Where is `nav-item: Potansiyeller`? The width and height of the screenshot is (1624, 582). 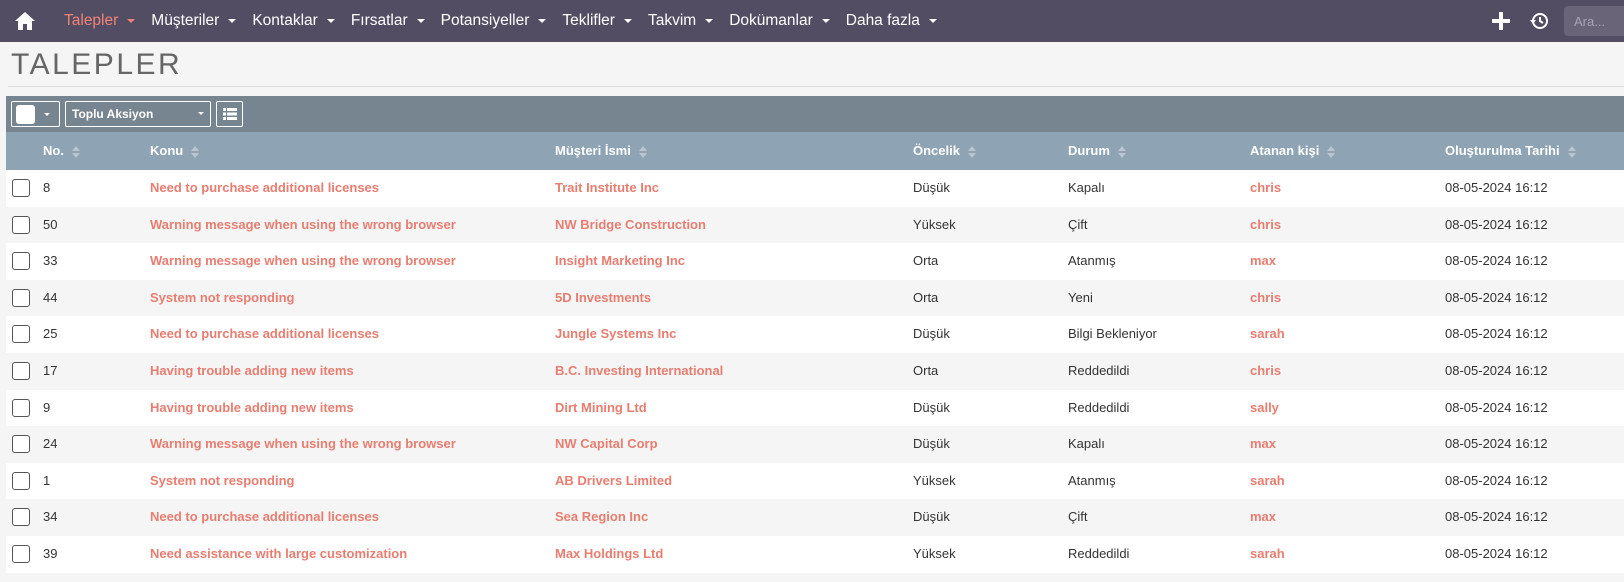
nav-item: Potansiyeller is located at coordinates (494, 21).